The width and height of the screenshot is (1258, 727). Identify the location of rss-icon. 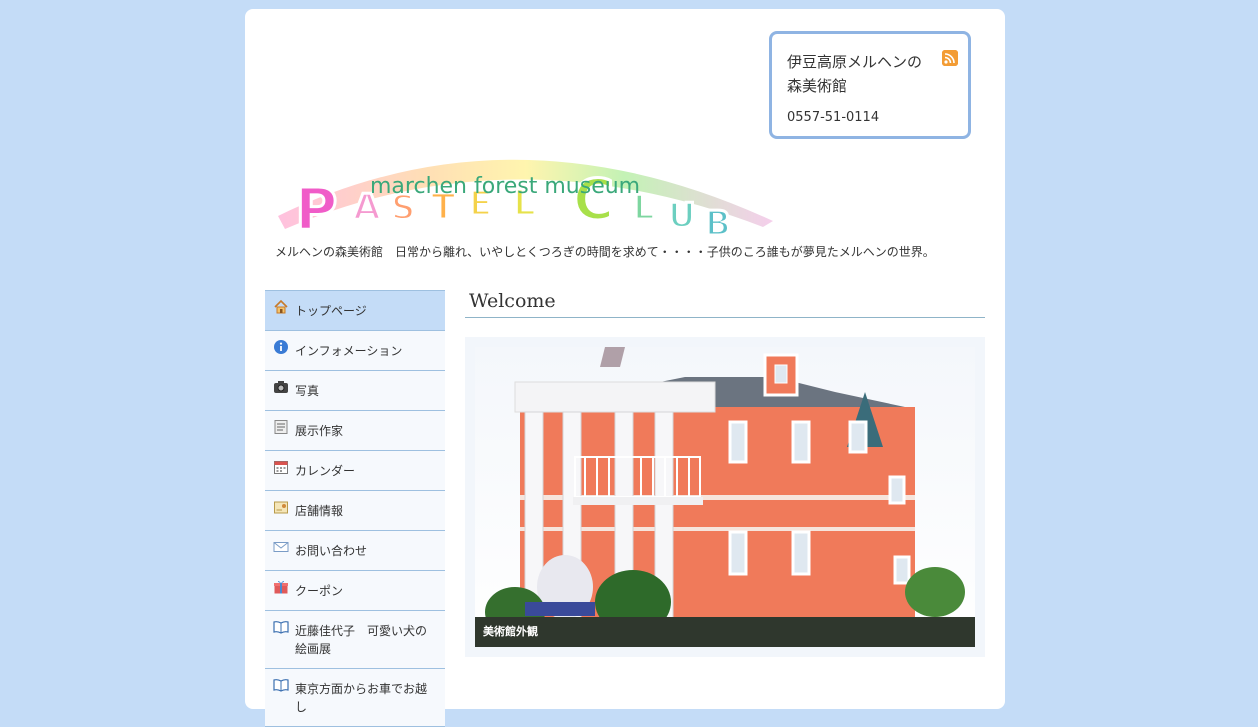
(950, 58).